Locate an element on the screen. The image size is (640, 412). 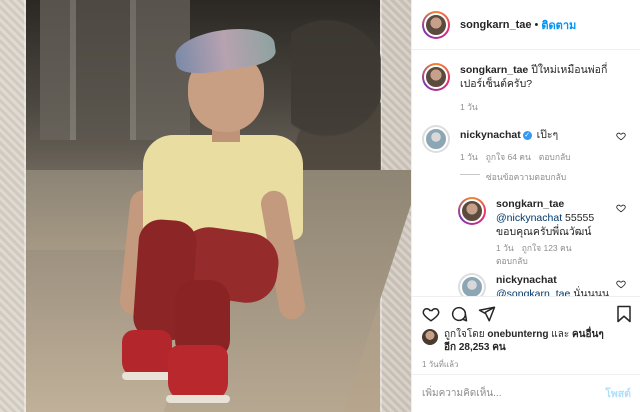
author-avatar is located at coordinates (436, 24).